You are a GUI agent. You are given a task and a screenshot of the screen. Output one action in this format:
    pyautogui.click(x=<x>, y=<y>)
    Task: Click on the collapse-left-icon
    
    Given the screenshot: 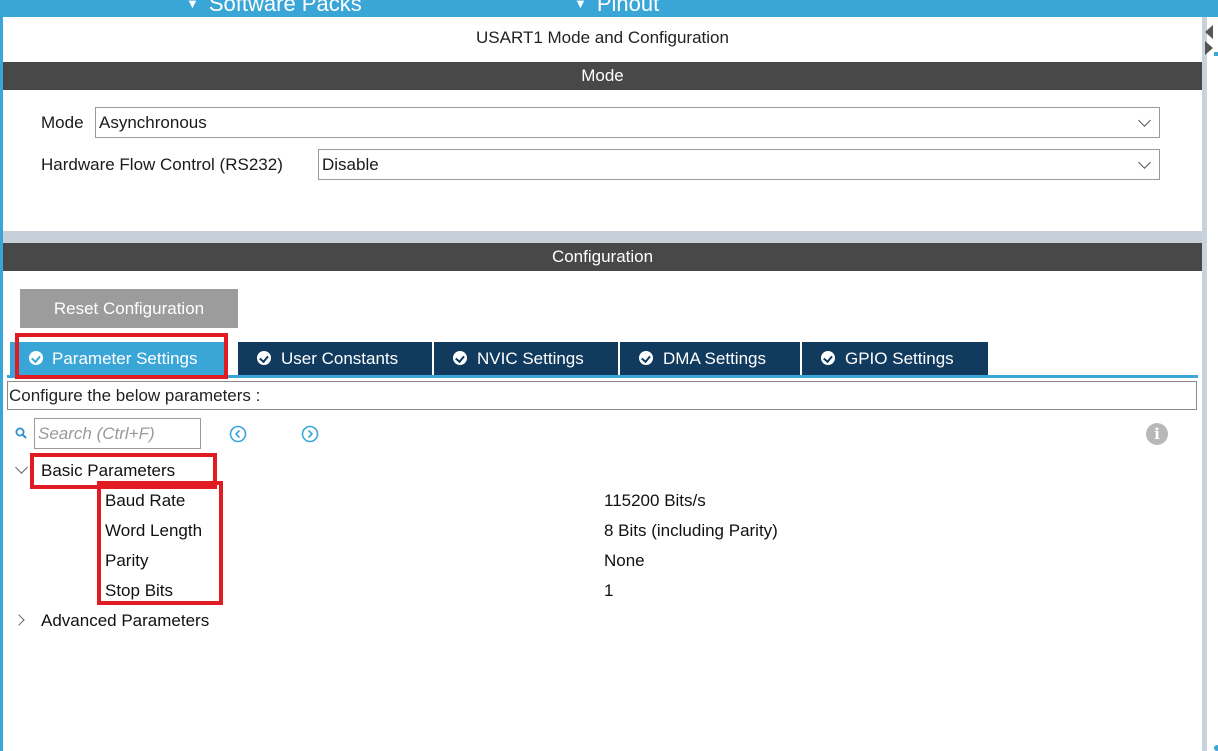 What is the action you would take?
    pyautogui.click(x=1209, y=32)
    